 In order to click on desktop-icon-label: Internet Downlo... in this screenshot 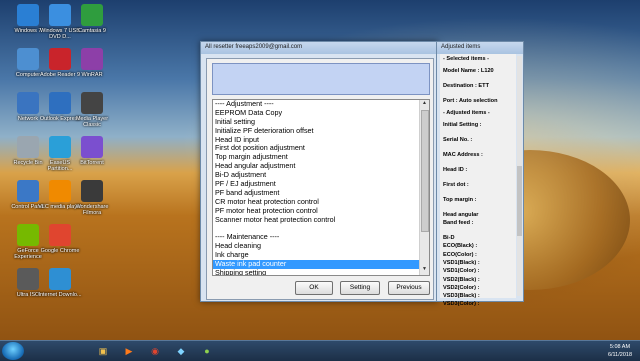, I will do `click(60, 295)`.